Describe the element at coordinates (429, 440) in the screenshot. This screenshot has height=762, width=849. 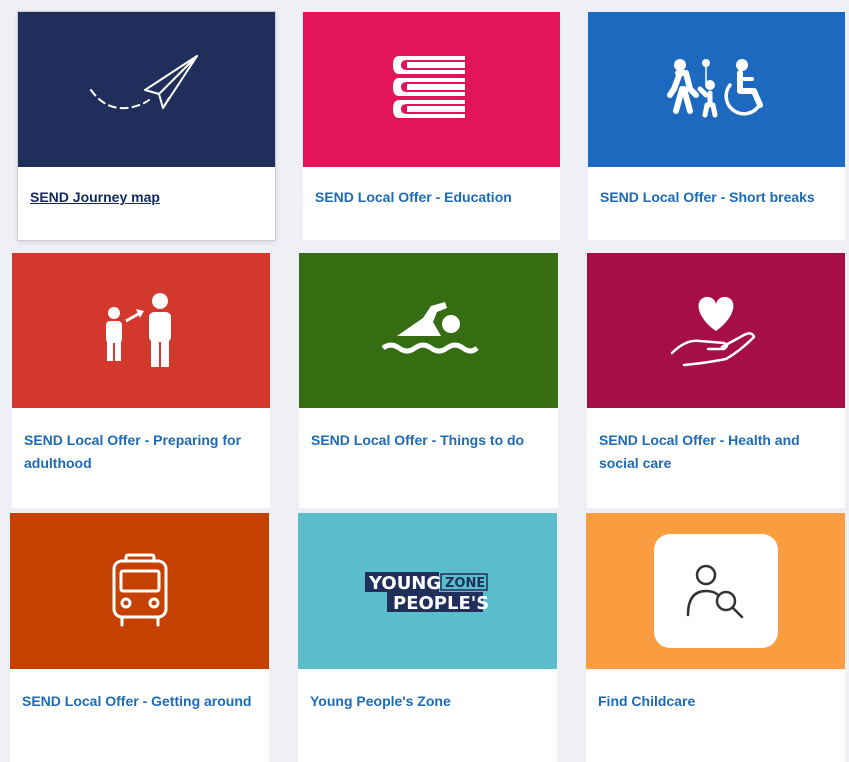
I see `card-label: SEND Local Offer - Things to do` at that location.